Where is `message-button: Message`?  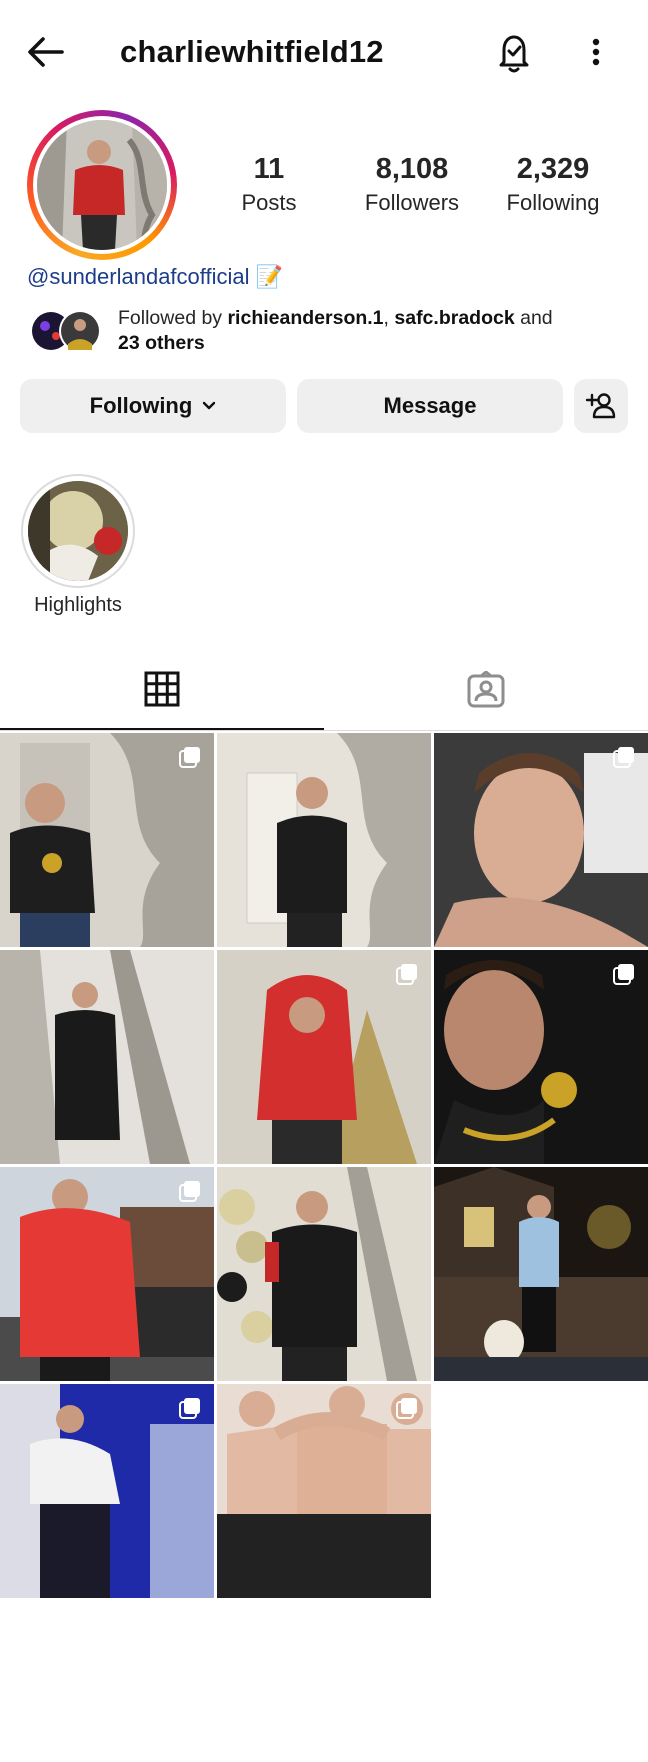 message-button: Message is located at coordinates (430, 406).